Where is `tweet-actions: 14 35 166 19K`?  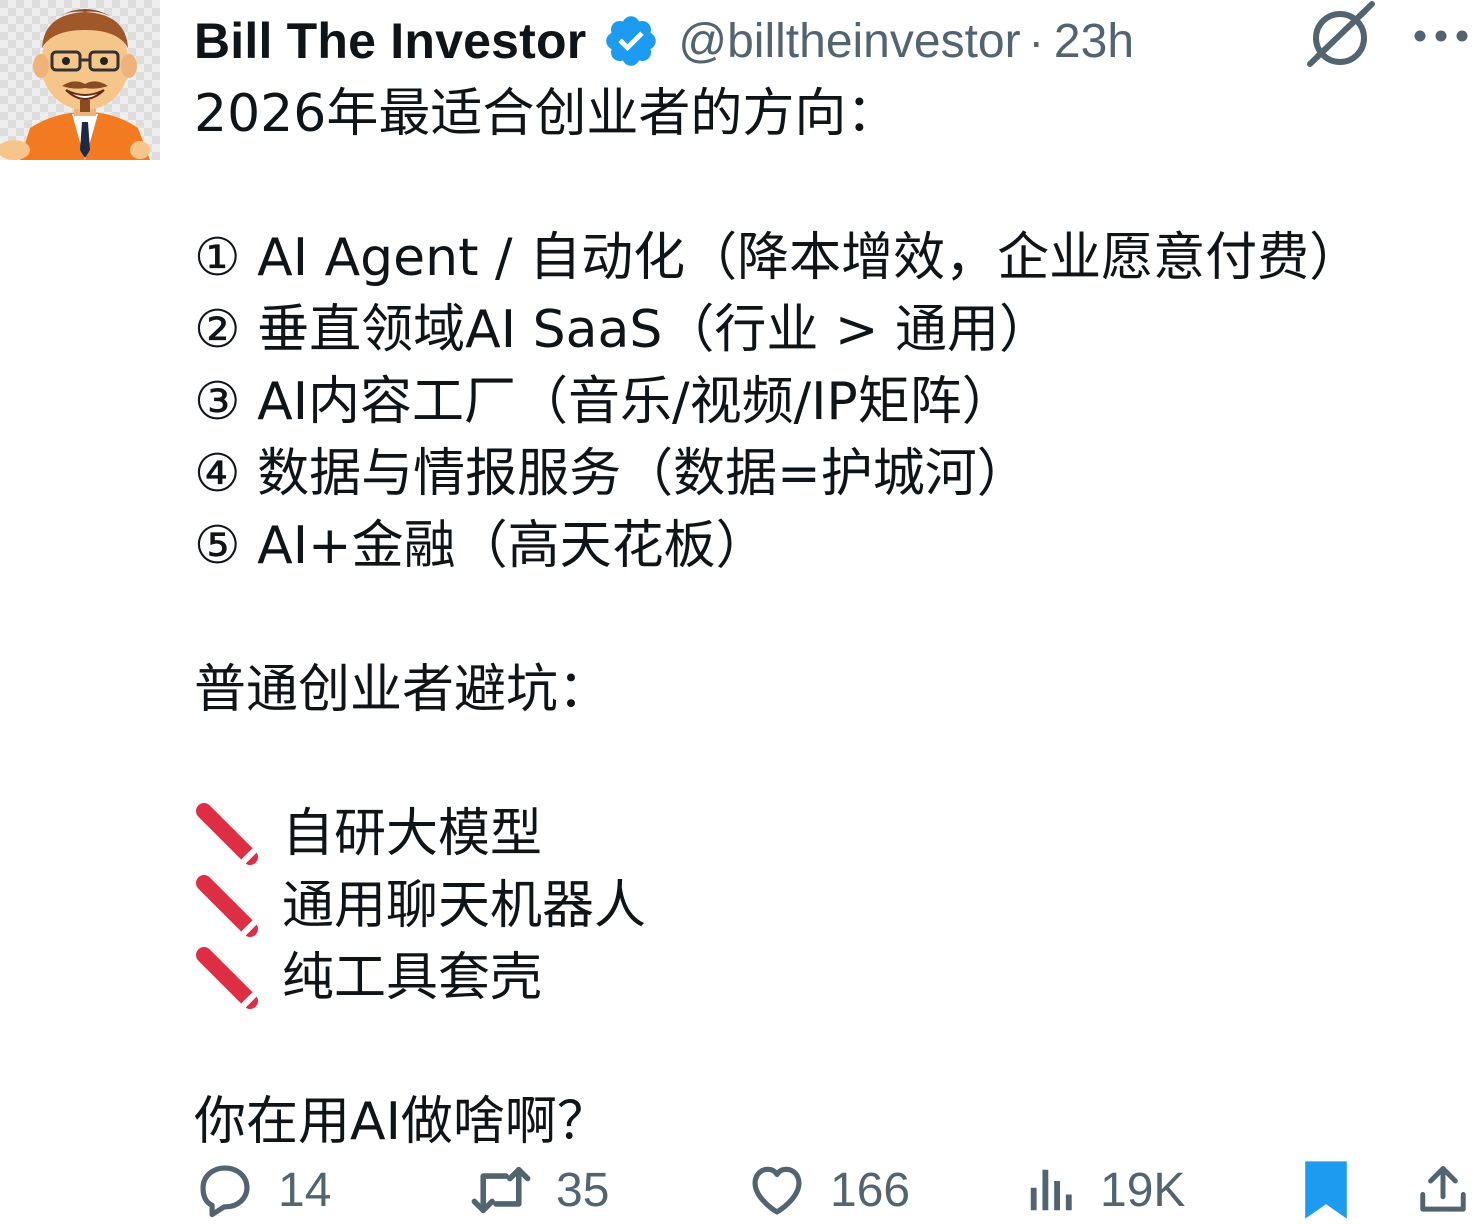 tweet-actions: 14 35 166 19K is located at coordinates (837, 1190).